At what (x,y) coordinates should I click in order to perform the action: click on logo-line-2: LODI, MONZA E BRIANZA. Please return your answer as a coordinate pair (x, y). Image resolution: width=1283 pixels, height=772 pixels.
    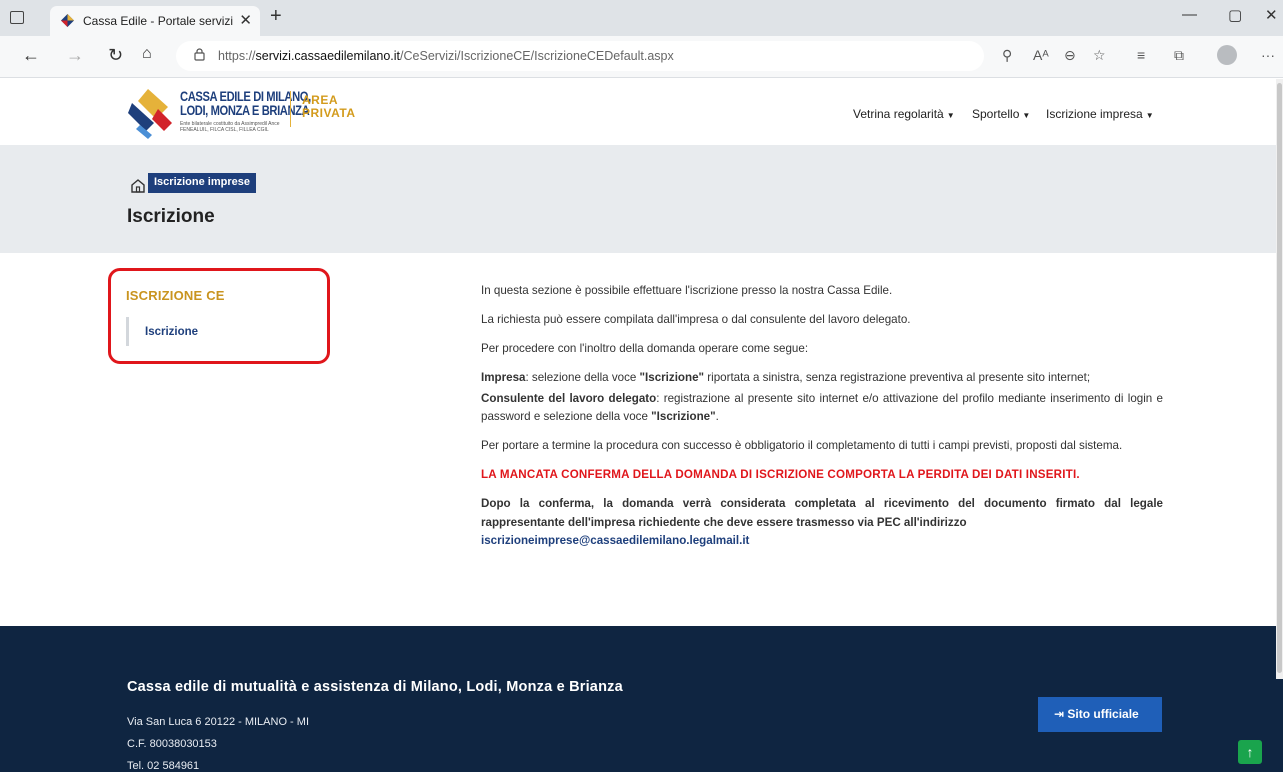
    Looking at the image, I should click on (245, 110).